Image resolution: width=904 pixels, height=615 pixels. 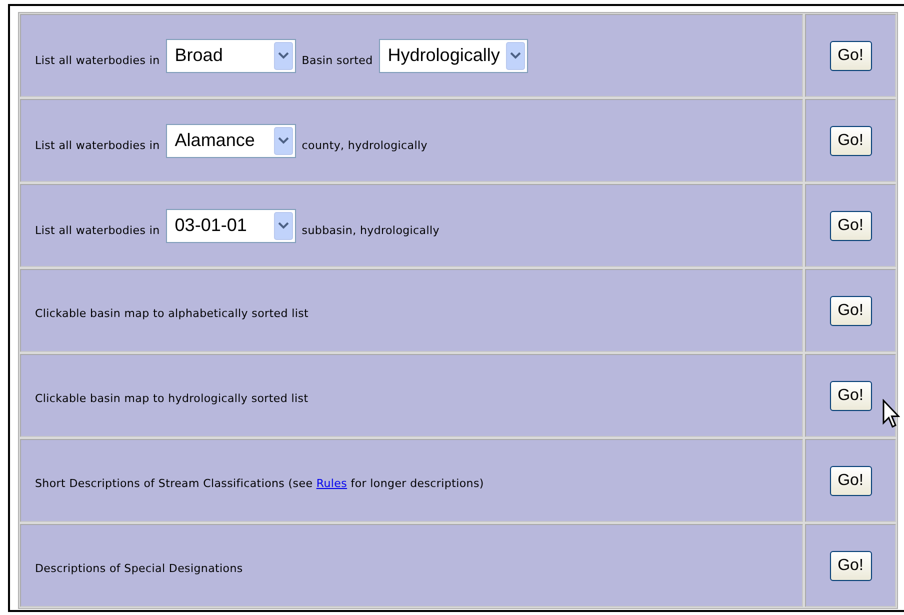 What do you see at coordinates (453, 55) in the screenshot?
I see `dropdown-select: Hydrologically` at bounding box center [453, 55].